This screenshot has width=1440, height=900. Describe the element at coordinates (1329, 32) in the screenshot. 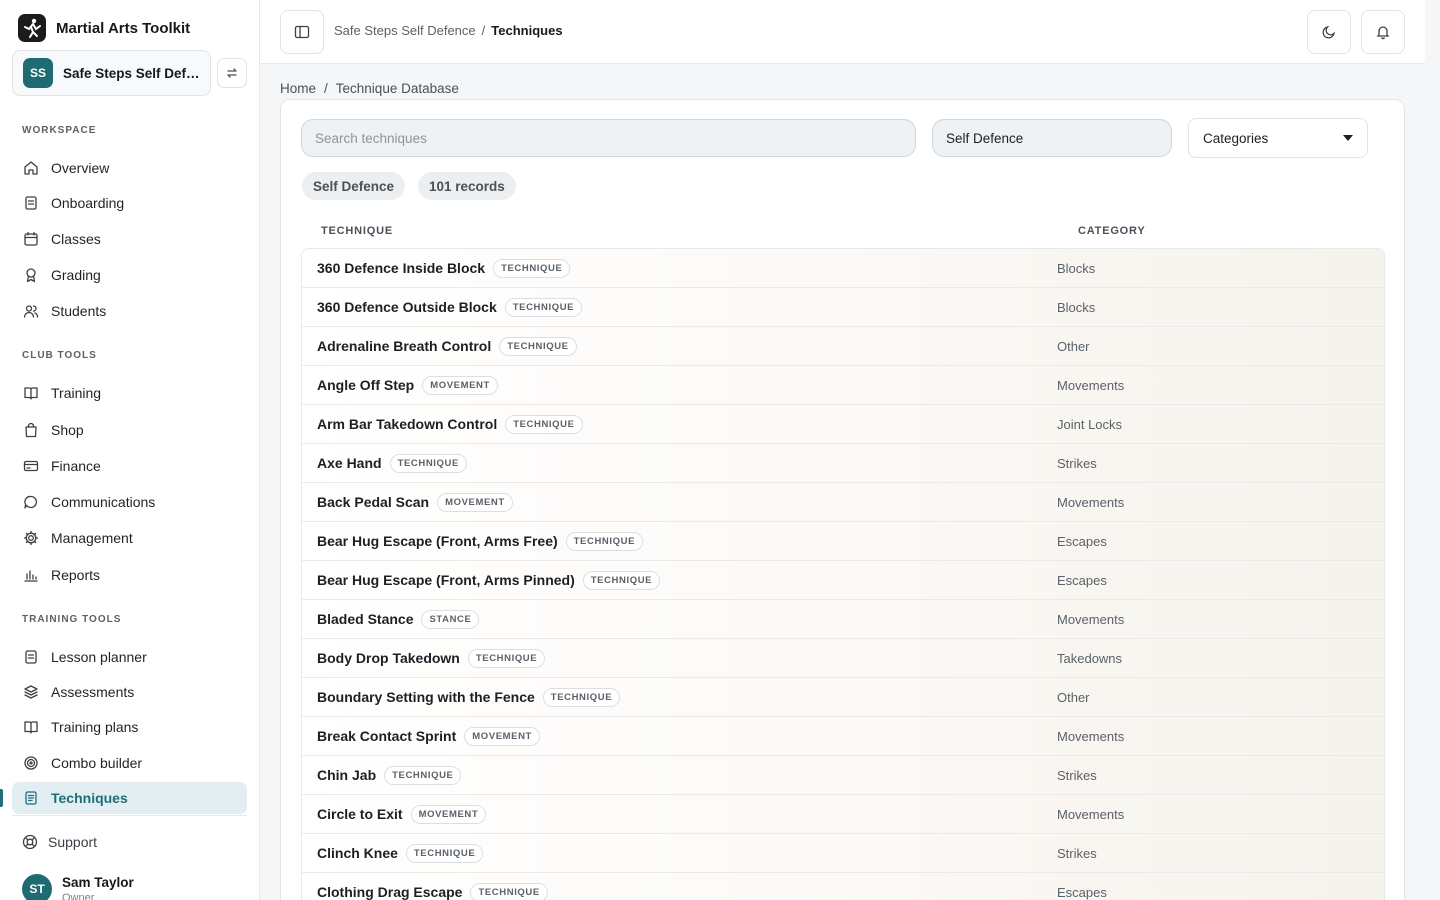

I see `theme-toggle-button` at that location.